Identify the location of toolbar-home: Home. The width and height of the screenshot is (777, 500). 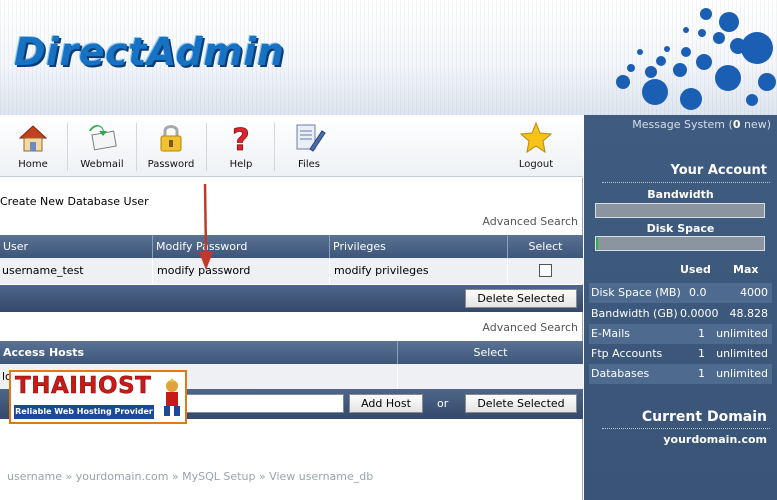
(33, 147).